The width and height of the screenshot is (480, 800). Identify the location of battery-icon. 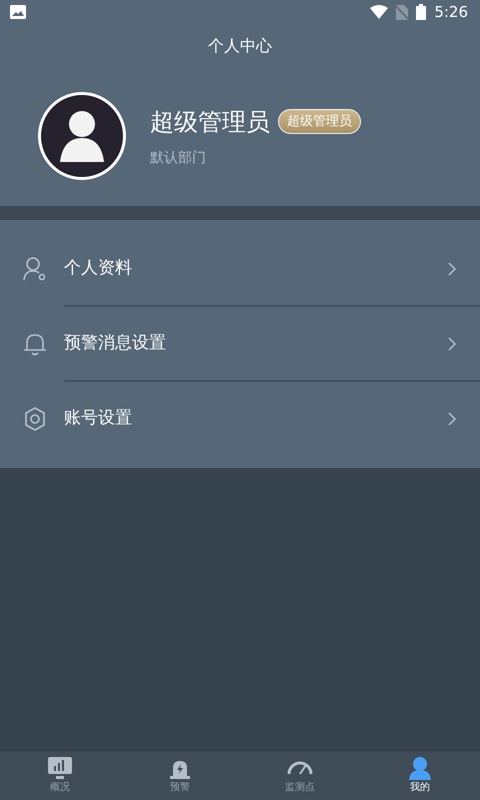
(421, 12).